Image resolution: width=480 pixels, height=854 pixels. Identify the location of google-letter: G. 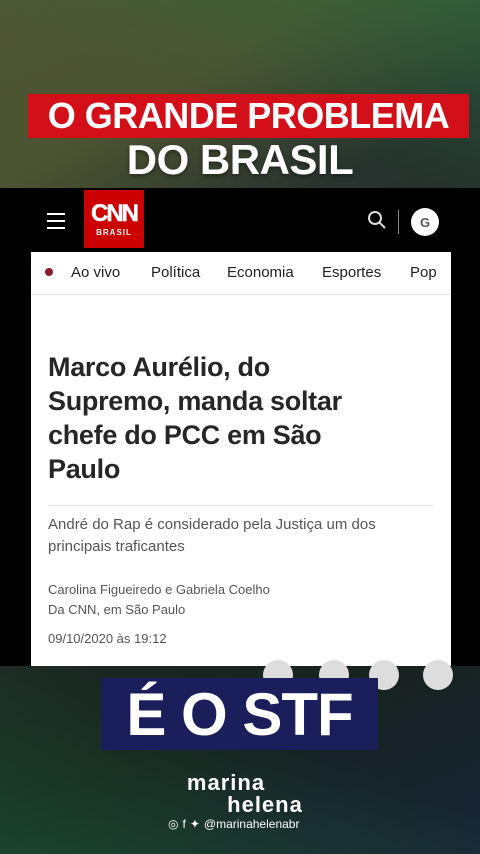
(425, 222).